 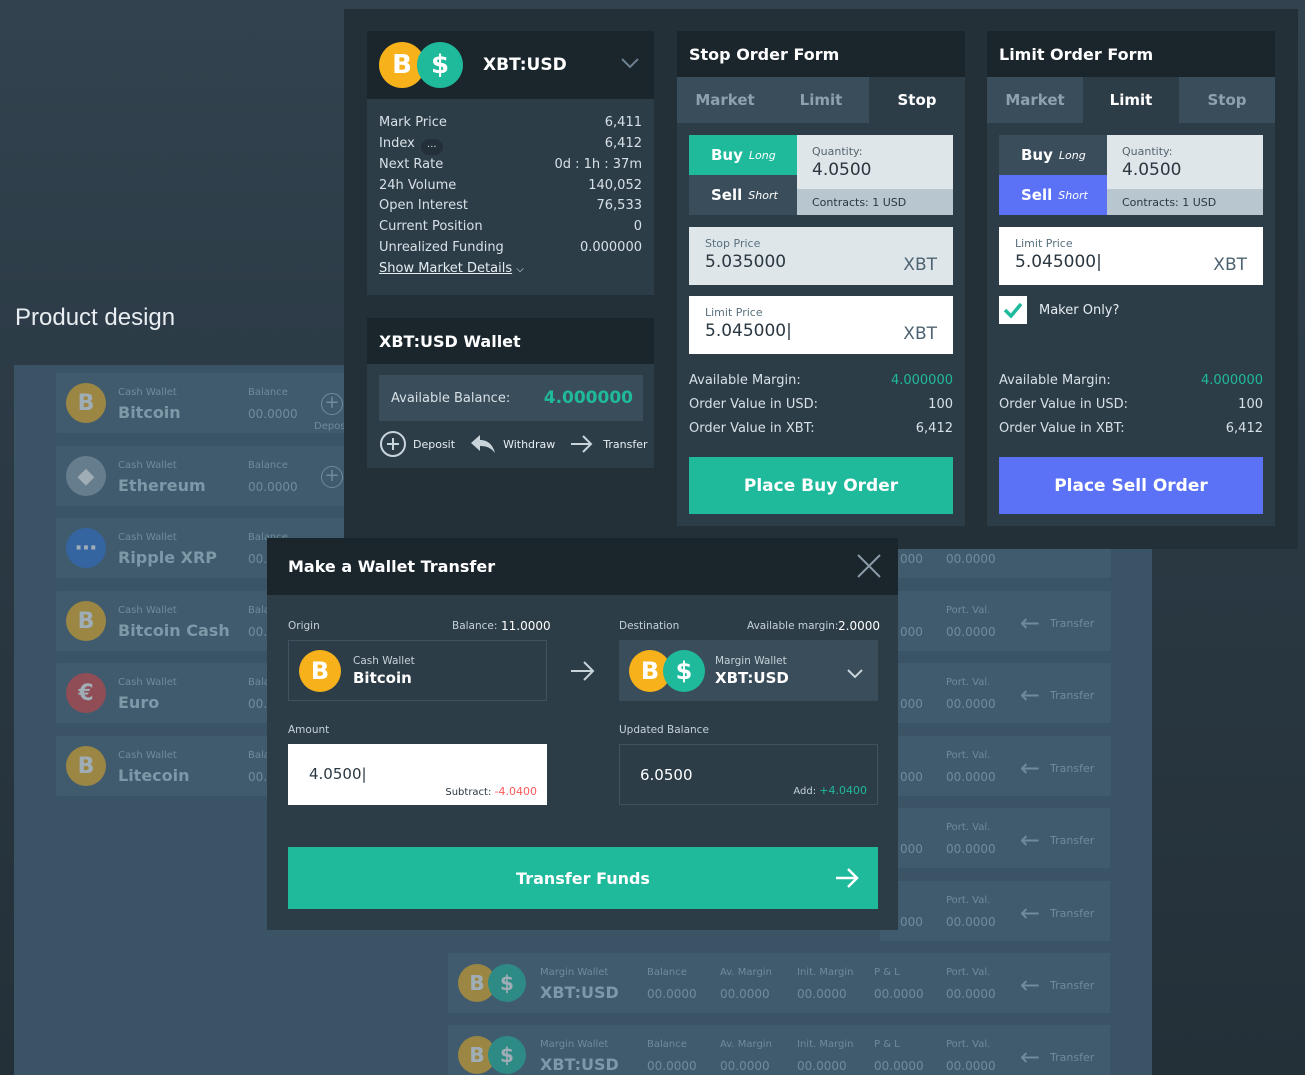 What do you see at coordinates (920, 265) in the screenshot?
I see `stop-price-unit: XBT` at bounding box center [920, 265].